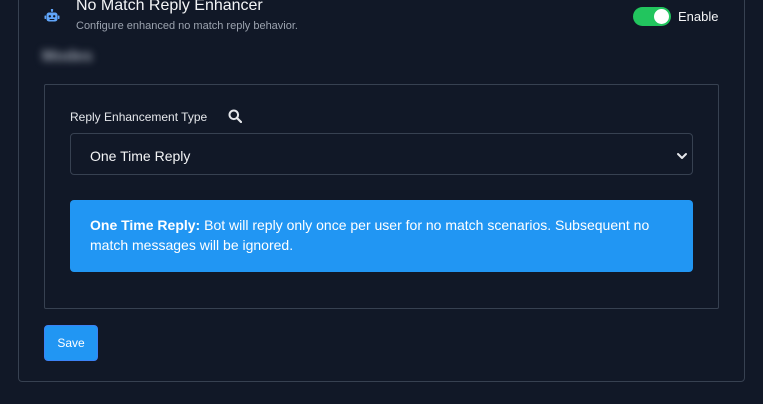  Describe the element at coordinates (169, 7) in the screenshot. I see `page-title: No Match Reply Enhancer` at that location.